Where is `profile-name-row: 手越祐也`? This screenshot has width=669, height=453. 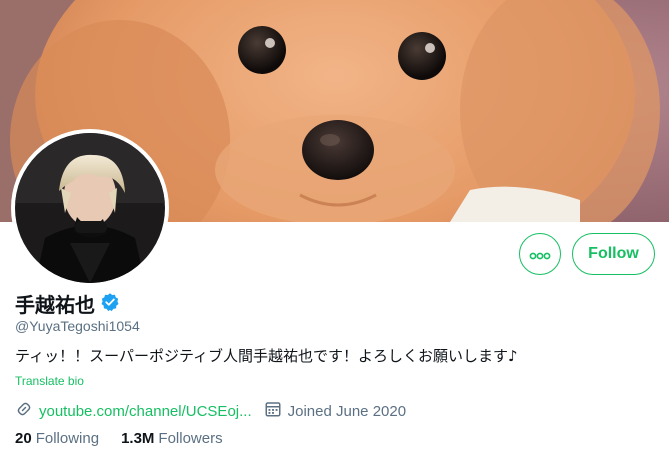 profile-name-row: 手越祐也 is located at coordinates (67, 303).